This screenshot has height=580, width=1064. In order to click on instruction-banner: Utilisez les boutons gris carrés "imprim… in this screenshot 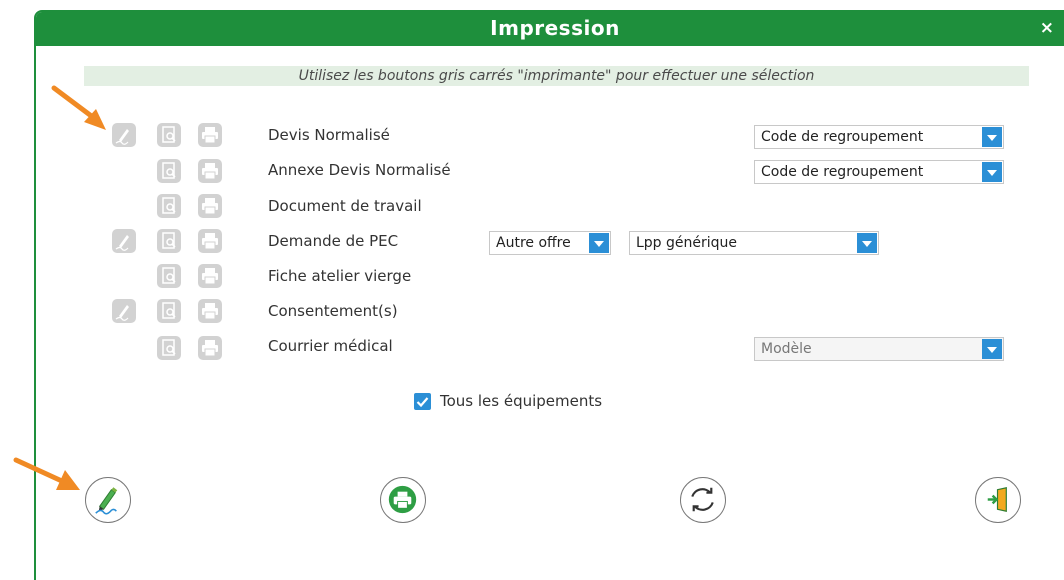, I will do `click(556, 76)`.